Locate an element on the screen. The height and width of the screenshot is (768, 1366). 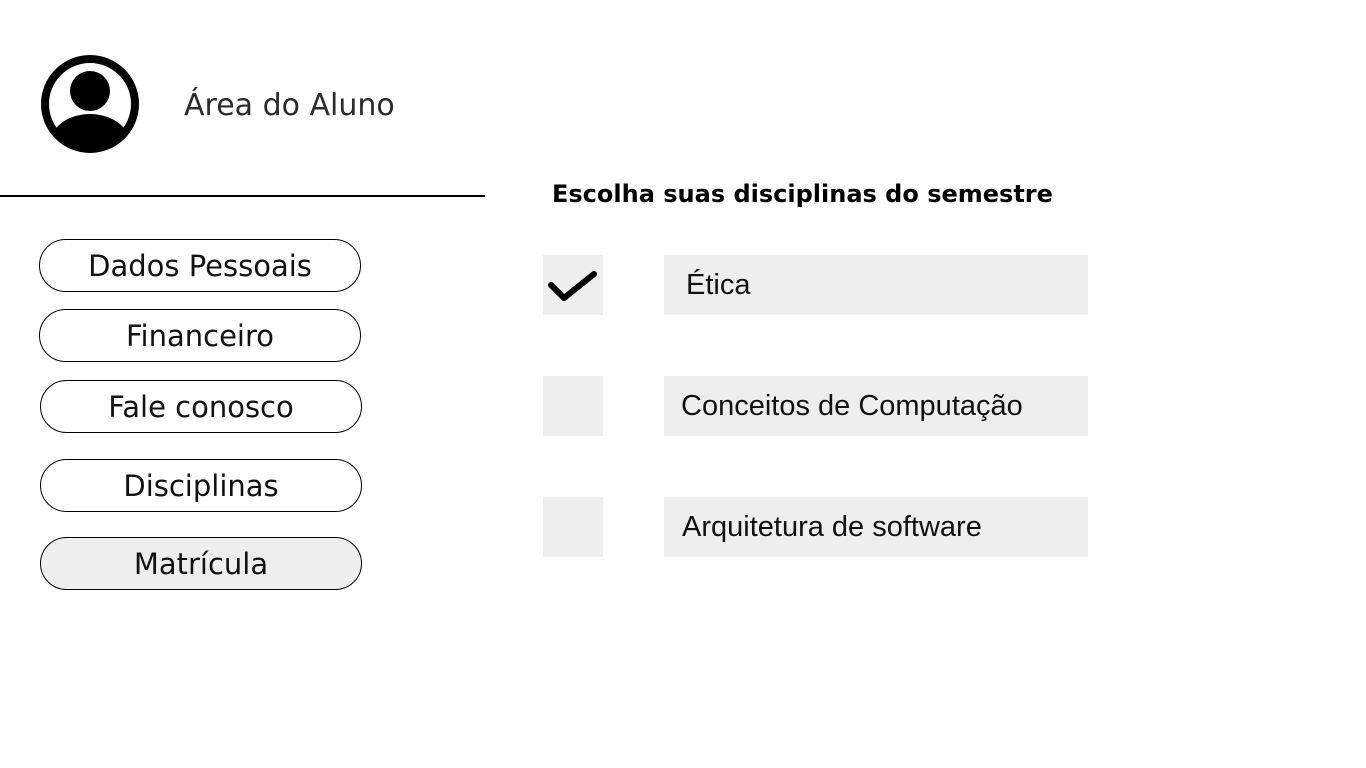
nav-button-financeiro: Financeiro is located at coordinates (200, 335).